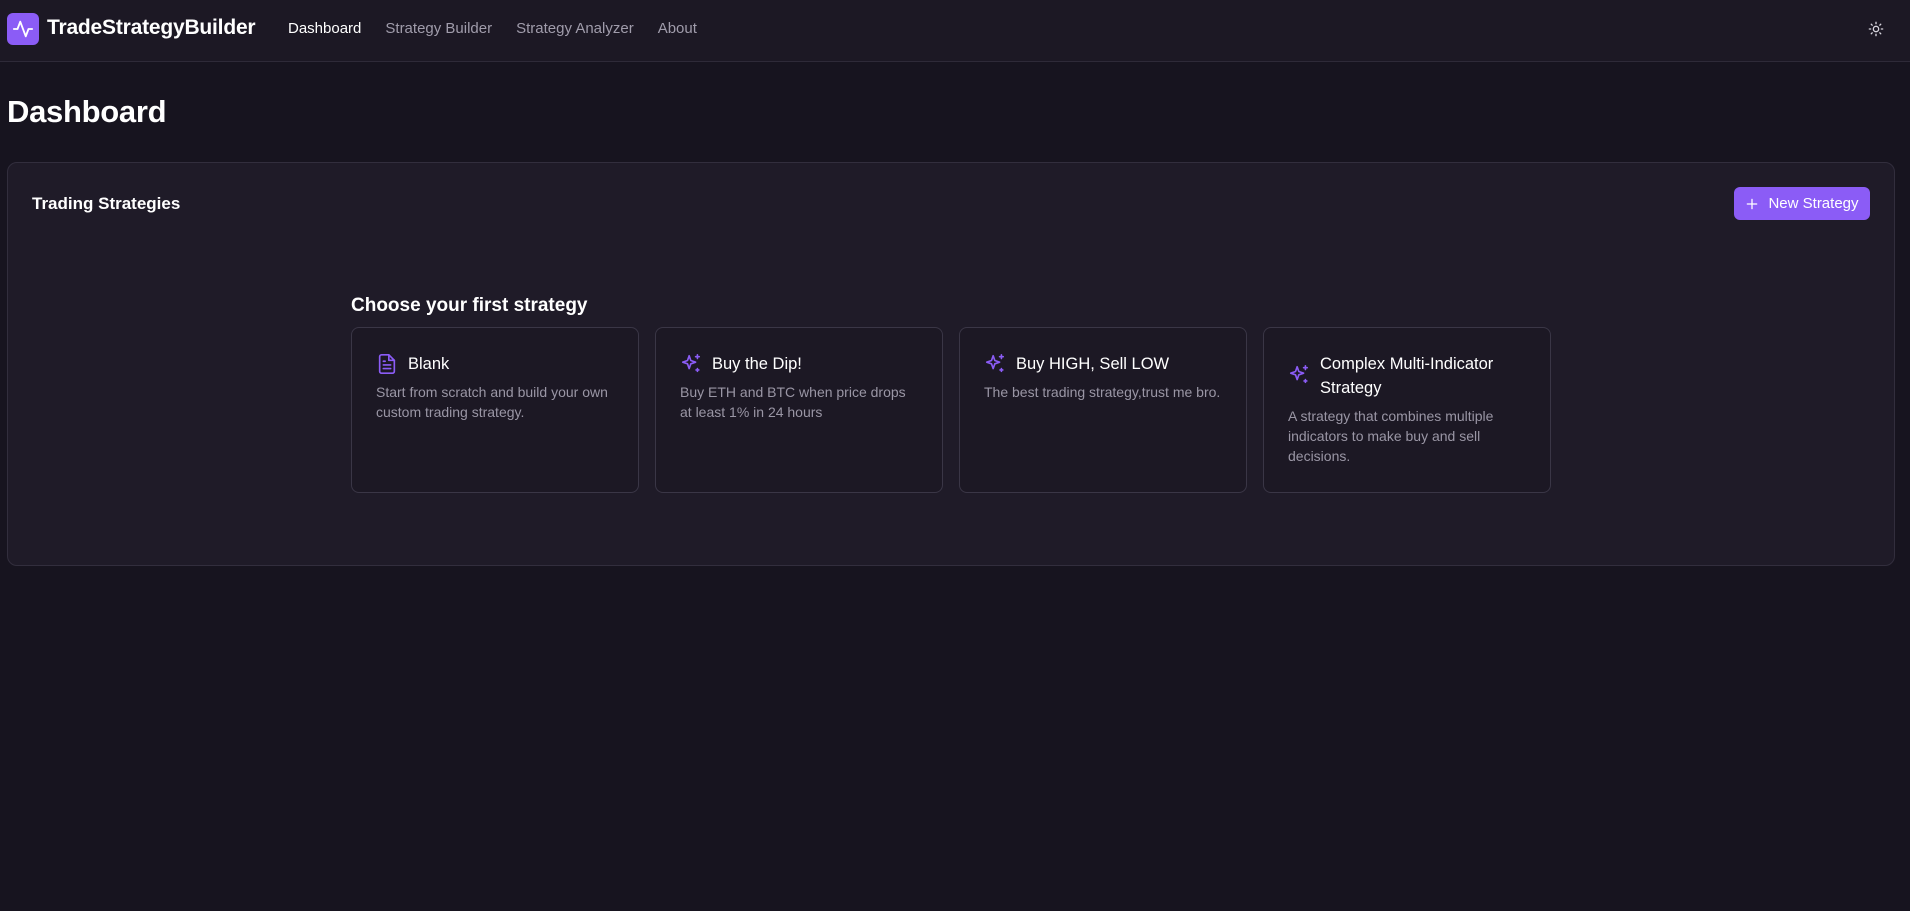  I want to click on choose-strategy-heading: Choose your first strategy, so click(469, 305).